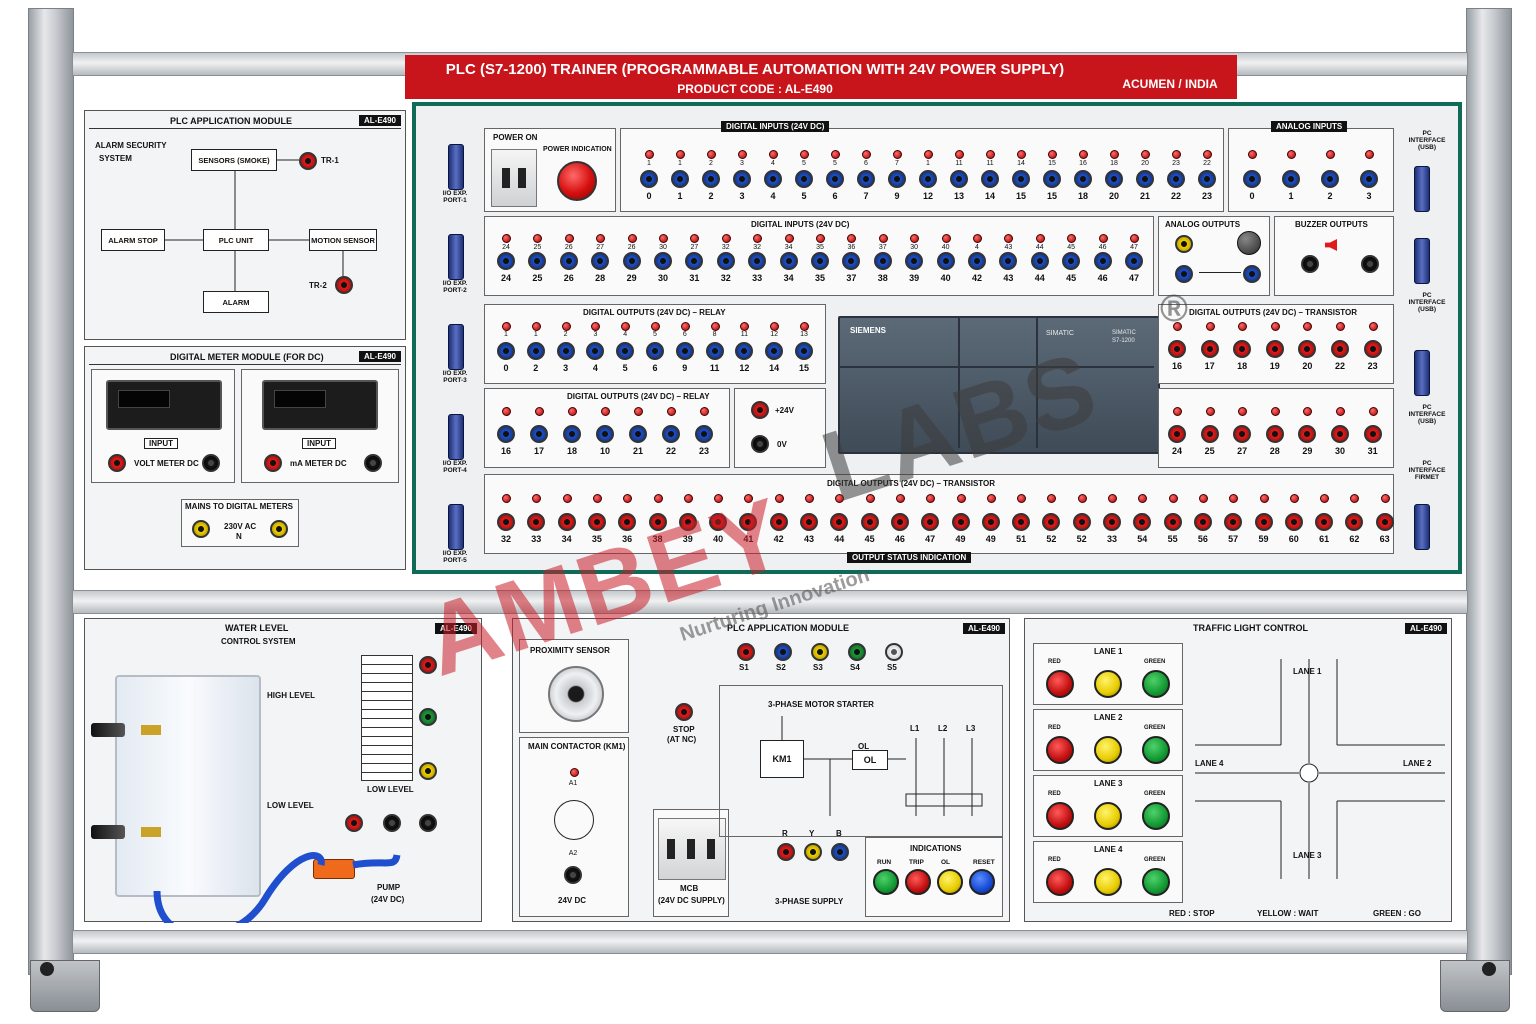  Describe the element at coordinates (1249, 243) in the screenshot. I see `ao-pot-knob` at that location.